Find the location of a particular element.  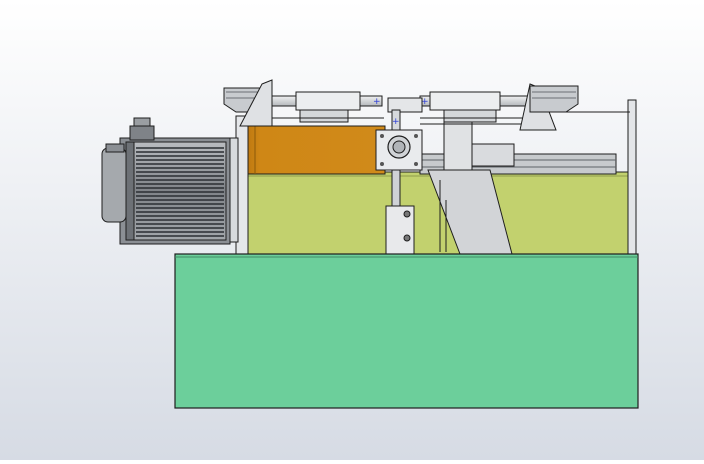

yellow-side-panel is located at coordinates (432, 213).